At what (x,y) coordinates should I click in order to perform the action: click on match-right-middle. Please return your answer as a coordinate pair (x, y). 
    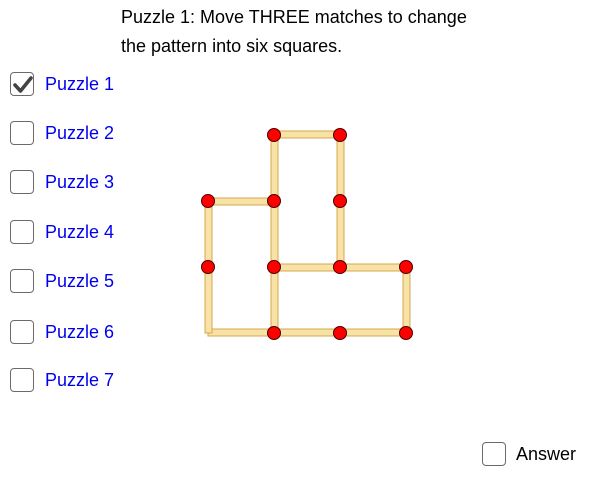
    Looking at the image, I should click on (340, 234).